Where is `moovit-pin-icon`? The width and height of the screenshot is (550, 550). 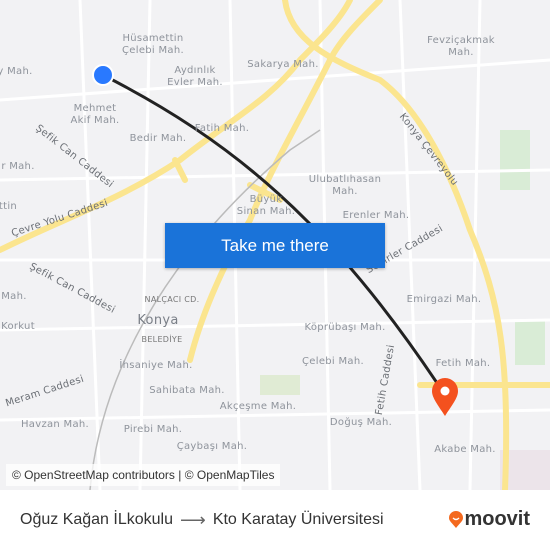 moovit-pin-icon is located at coordinates (456, 519).